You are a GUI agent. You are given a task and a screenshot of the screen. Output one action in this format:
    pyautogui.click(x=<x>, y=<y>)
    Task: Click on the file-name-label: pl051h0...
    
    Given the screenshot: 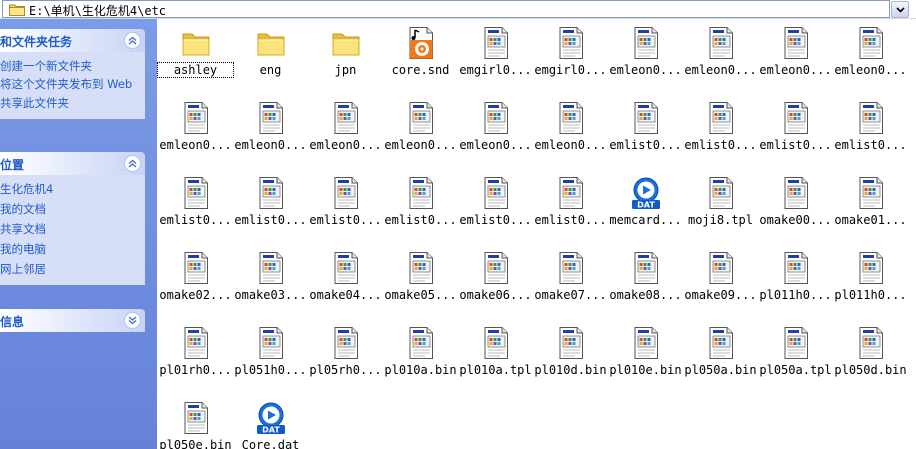 What is the action you would take?
    pyautogui.click(x=270, y=370)
    